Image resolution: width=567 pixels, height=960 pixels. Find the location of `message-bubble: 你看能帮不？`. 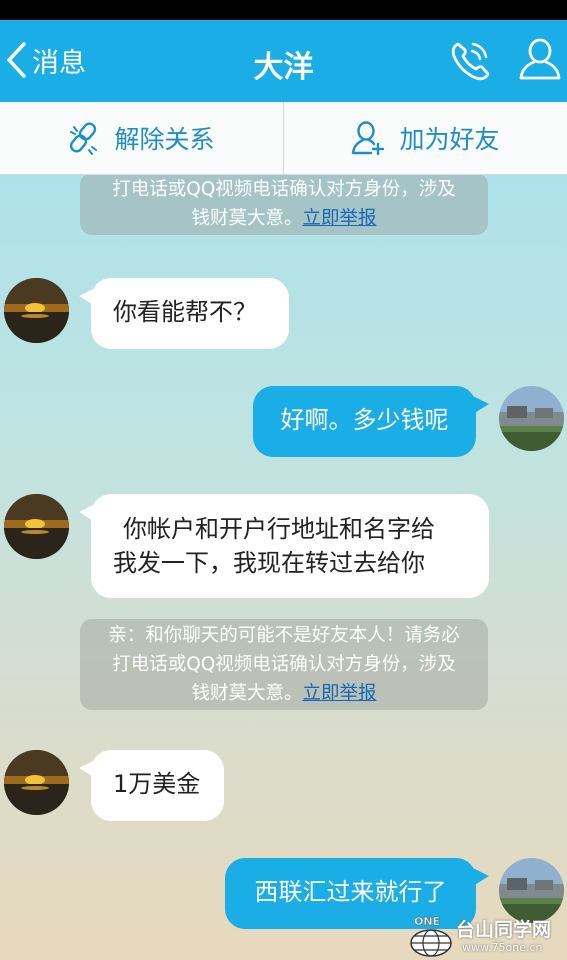

message-bubble: 你看能帮不？ is located at coordinates (184, 313).